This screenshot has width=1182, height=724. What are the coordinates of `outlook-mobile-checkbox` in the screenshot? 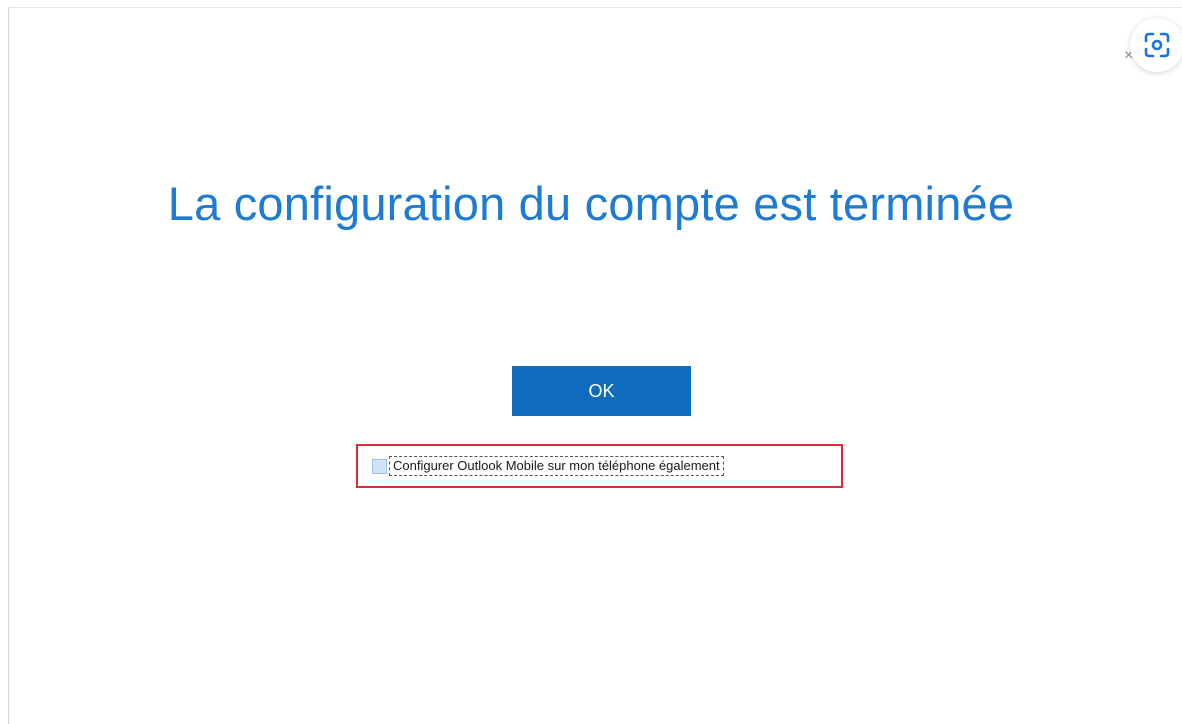 It's located at (379, 466).